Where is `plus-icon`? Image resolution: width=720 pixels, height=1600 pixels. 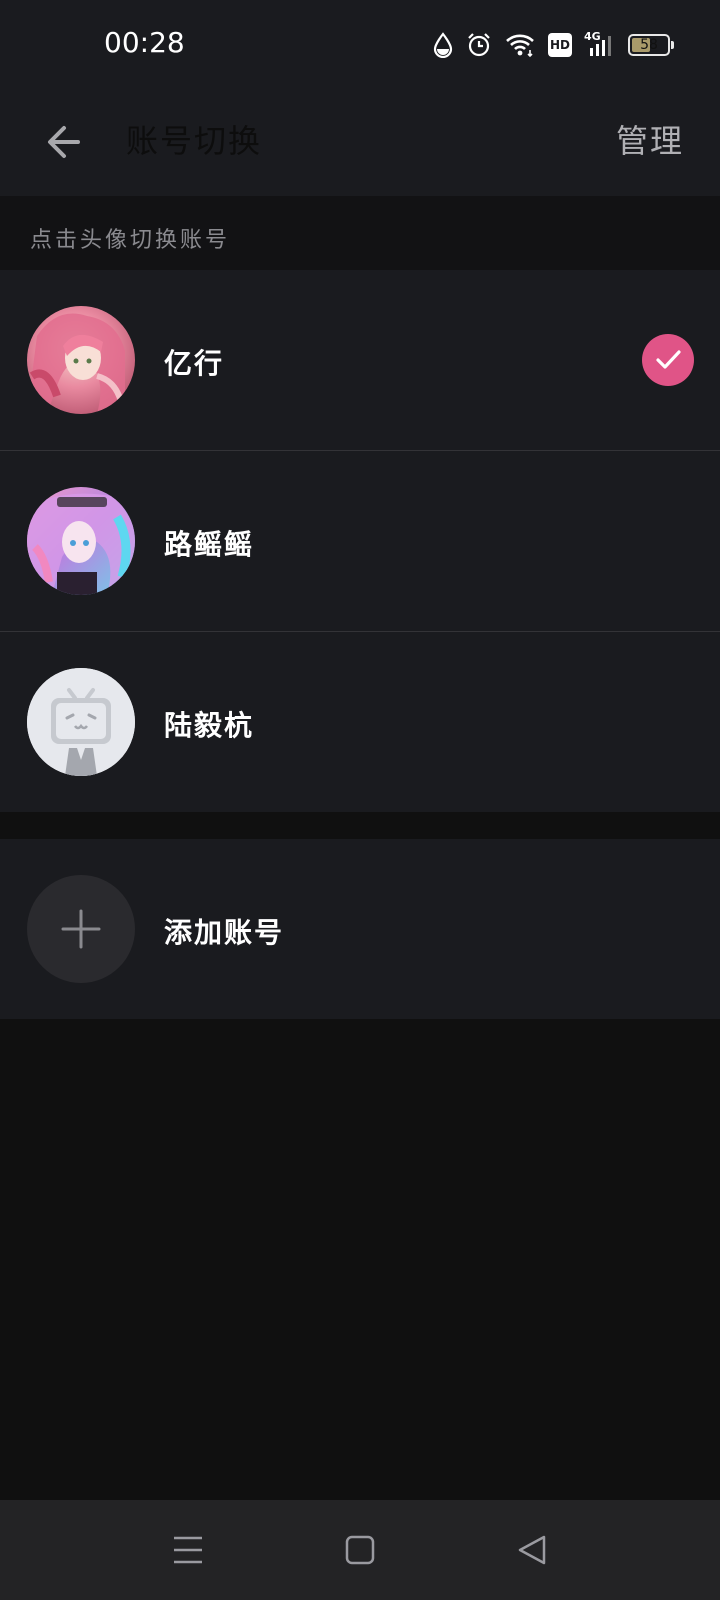 plus-icon is located at coordinates (81, 929).